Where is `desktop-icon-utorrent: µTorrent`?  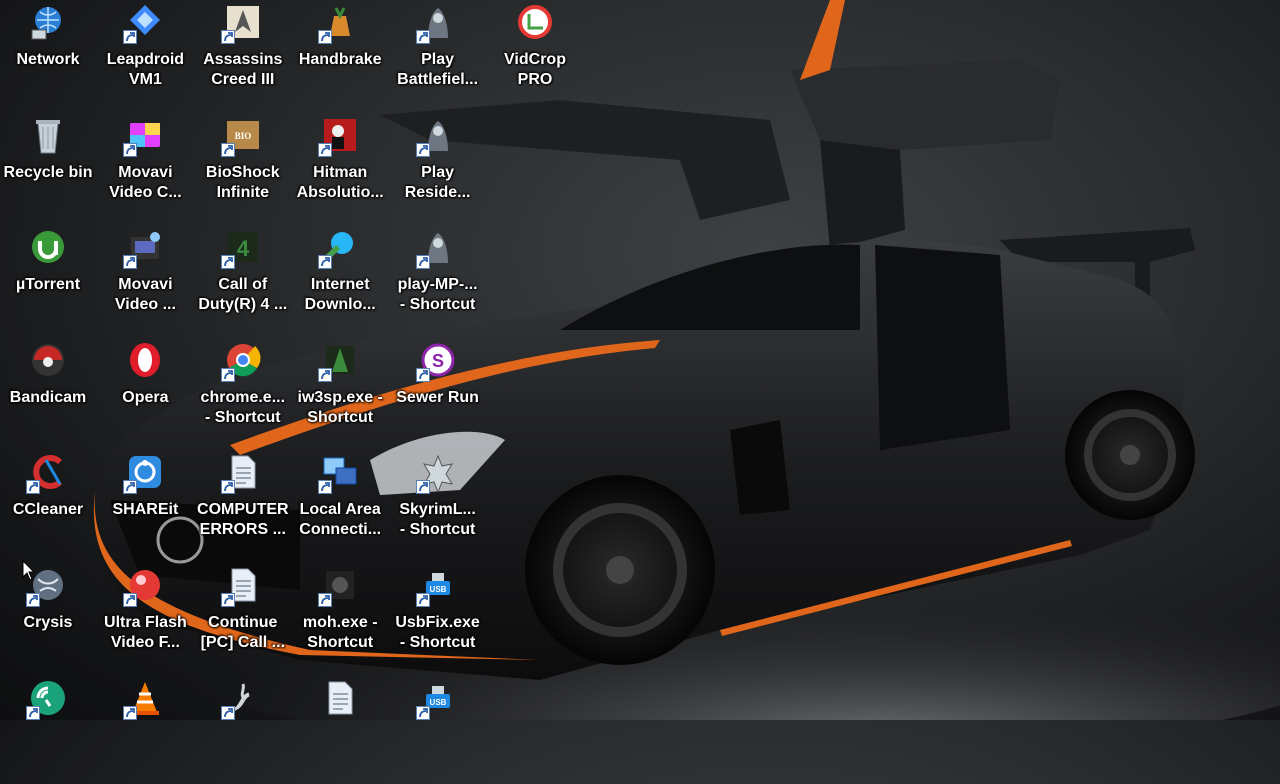 desktop-icon-utorrent: µTorrent is located at coordinates (48, 279).